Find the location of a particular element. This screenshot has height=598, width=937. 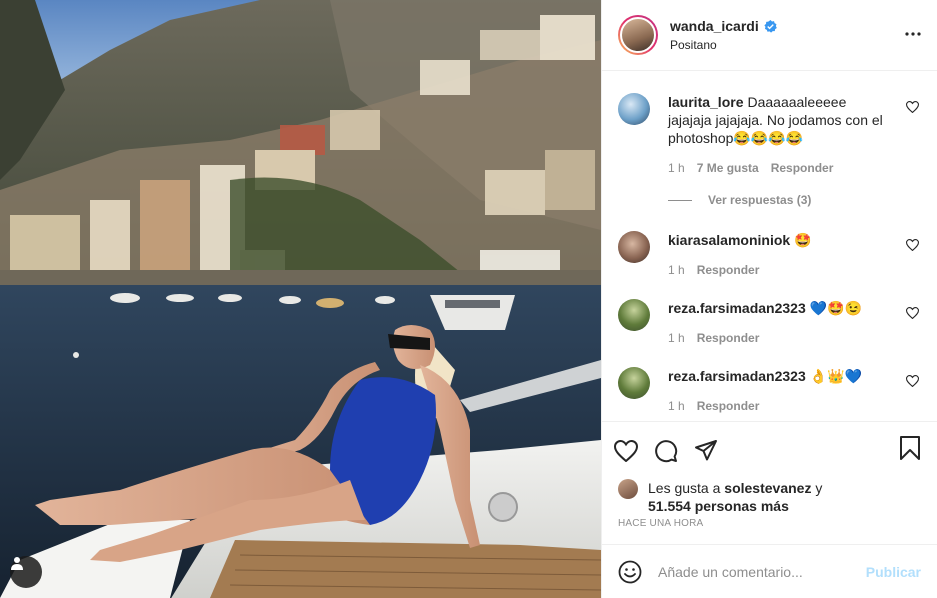

likes-conj: y is located at coordinates (819, 488).